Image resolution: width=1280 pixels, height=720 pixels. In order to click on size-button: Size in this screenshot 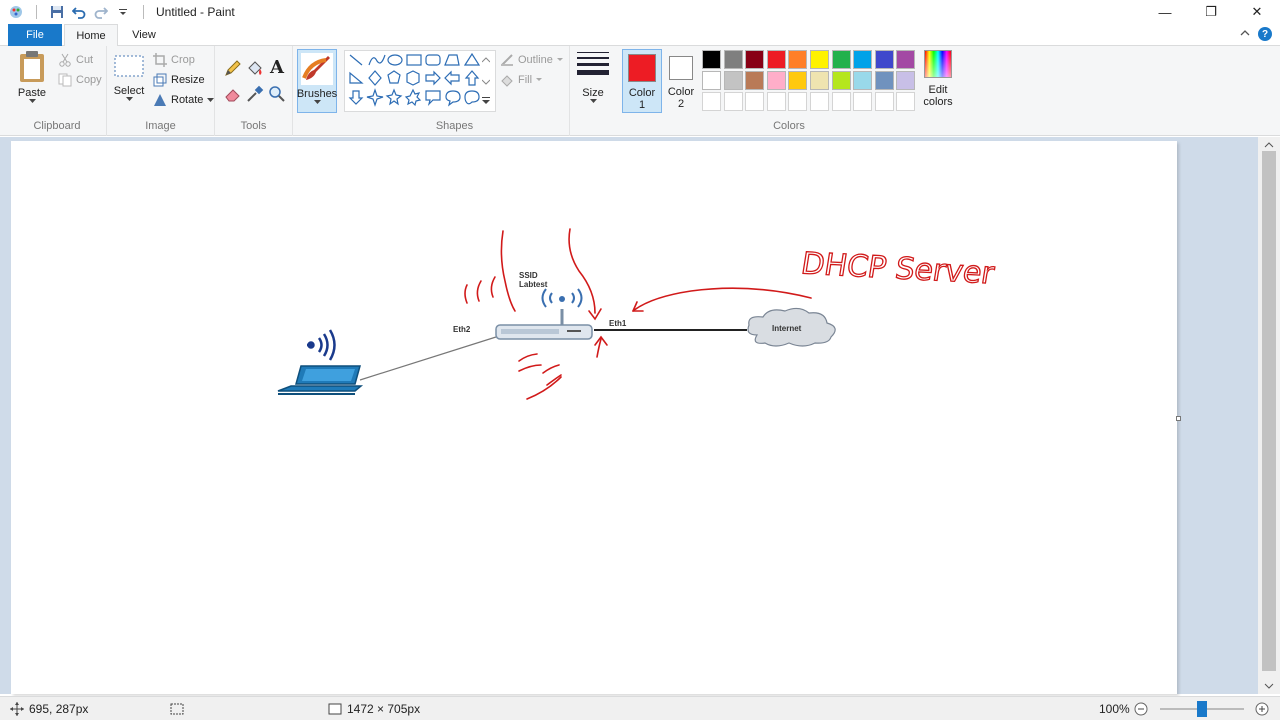, I will do `click(593, 82)`.